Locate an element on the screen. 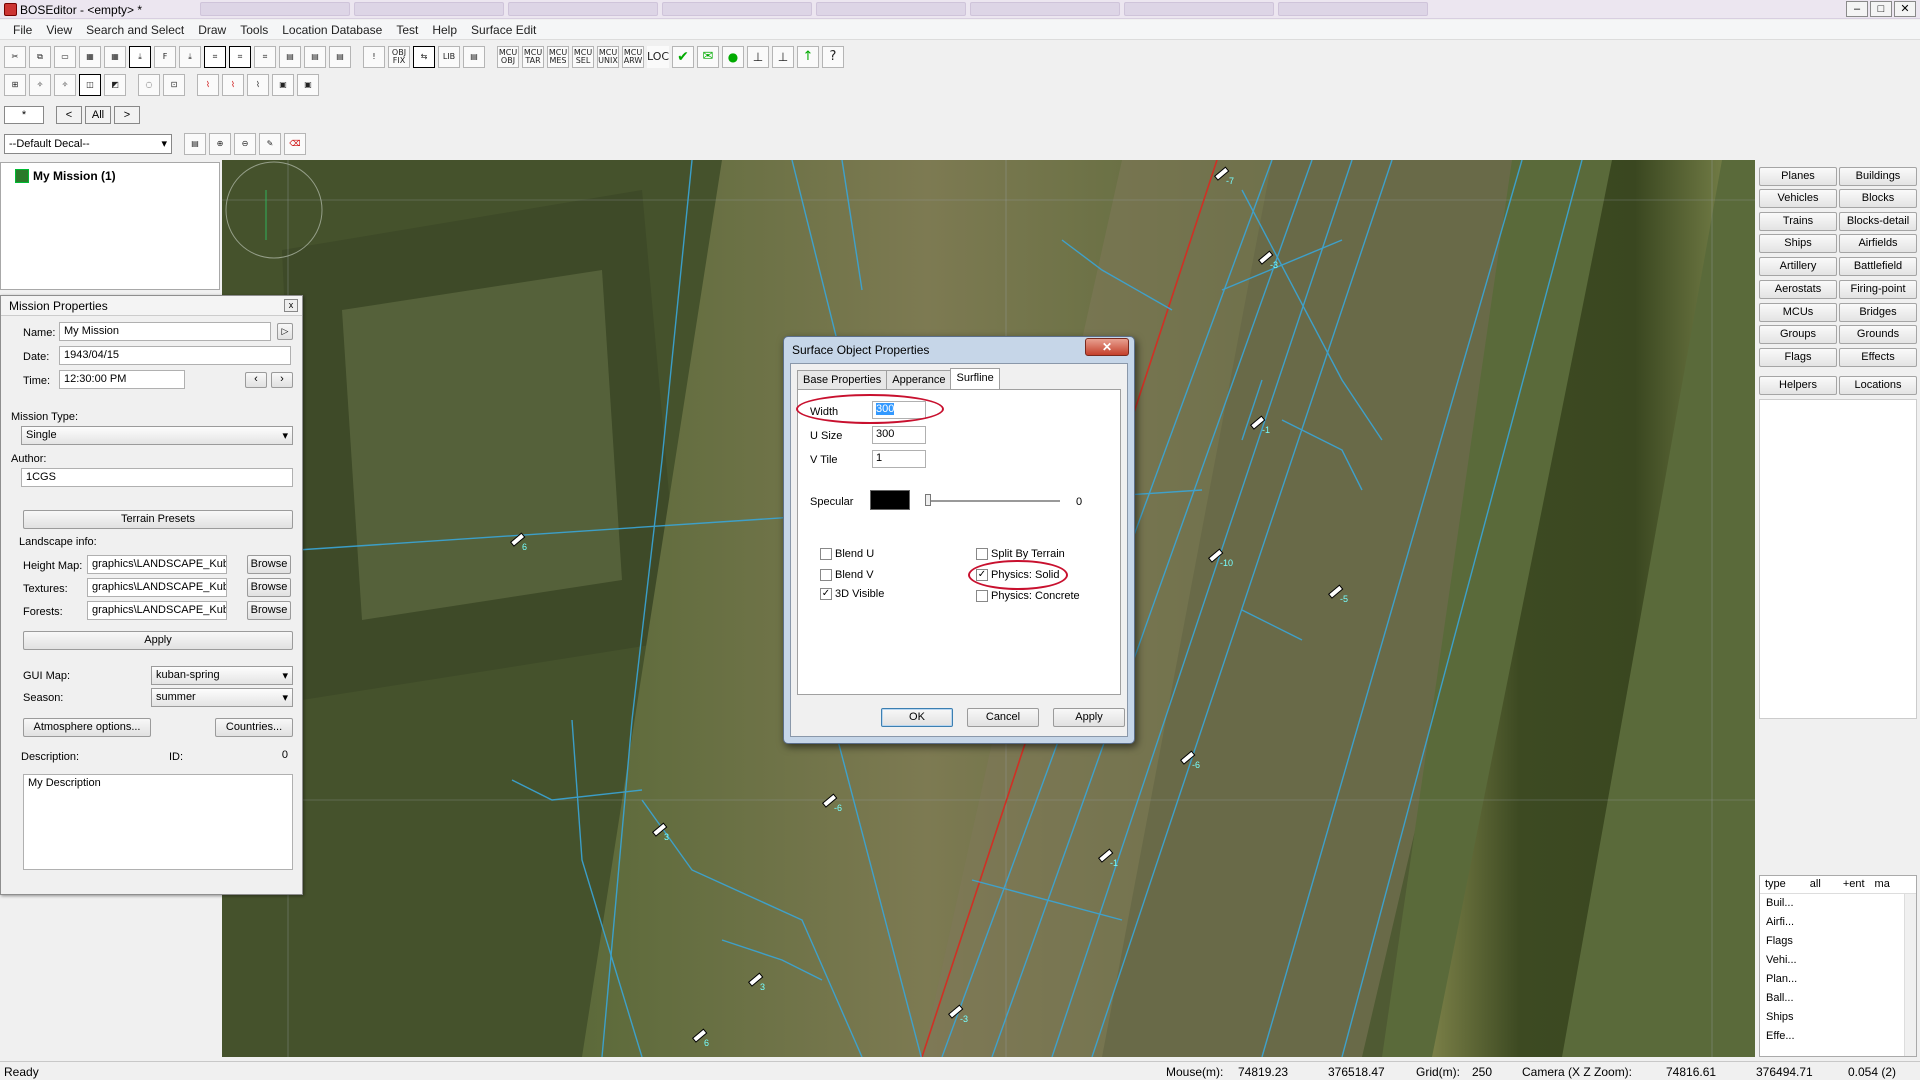 This screenshot has height=1080, width=1920. f-tool-icon: F is located at coordinates (165, 57).